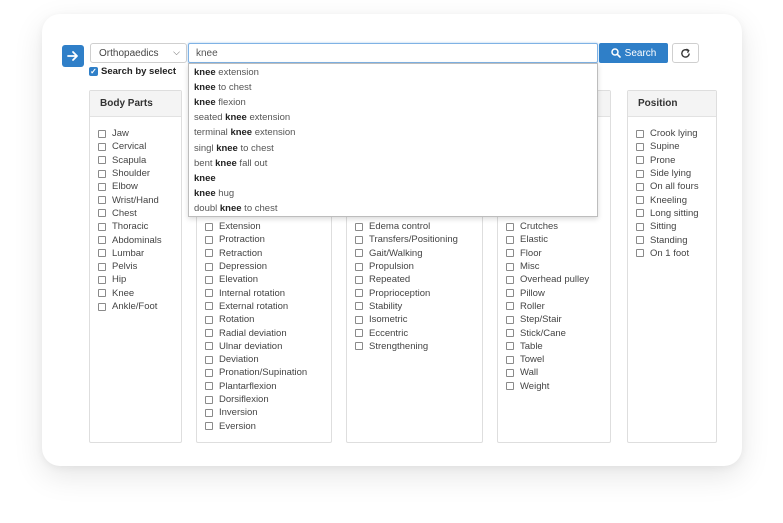 The image size is (783, 523). What do you see at coordinates (414, 332) in the screenshot?
I see `checkbox-item-type: Eccentric` at bounding box center [414, 332].